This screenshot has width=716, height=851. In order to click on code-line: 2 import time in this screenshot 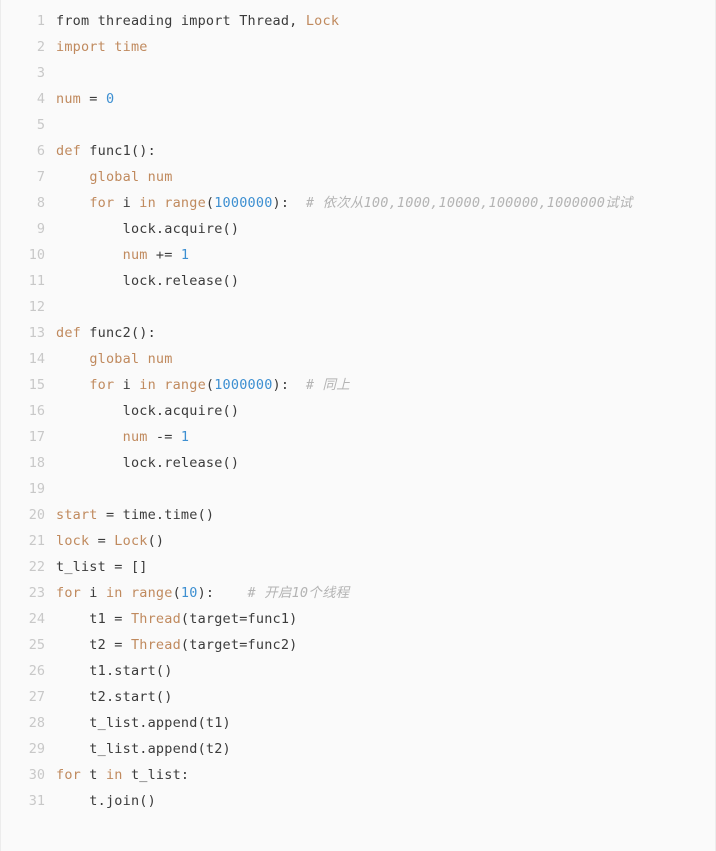, I will do `click(358, 47)`.